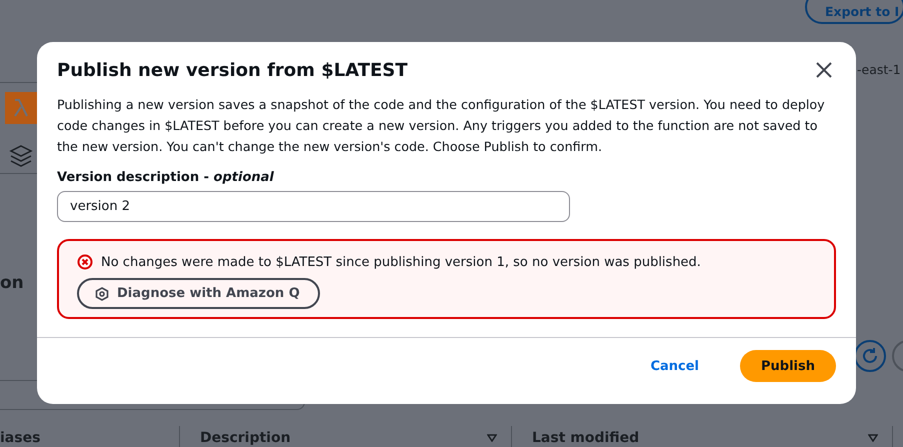  What do you see at coordinates (441, 126) in the screenshot?
I see `dialog-description: Publishing a new version saves a snapshot of the code and the configuration of the $LATEST version. You need to deploy code changes in $LATEST before you can create a new version. Any triggers you added to the function are not saved to the new version. You can't change the new version's code. Choose Publish to confirm.` at bounding box center [441, 126].